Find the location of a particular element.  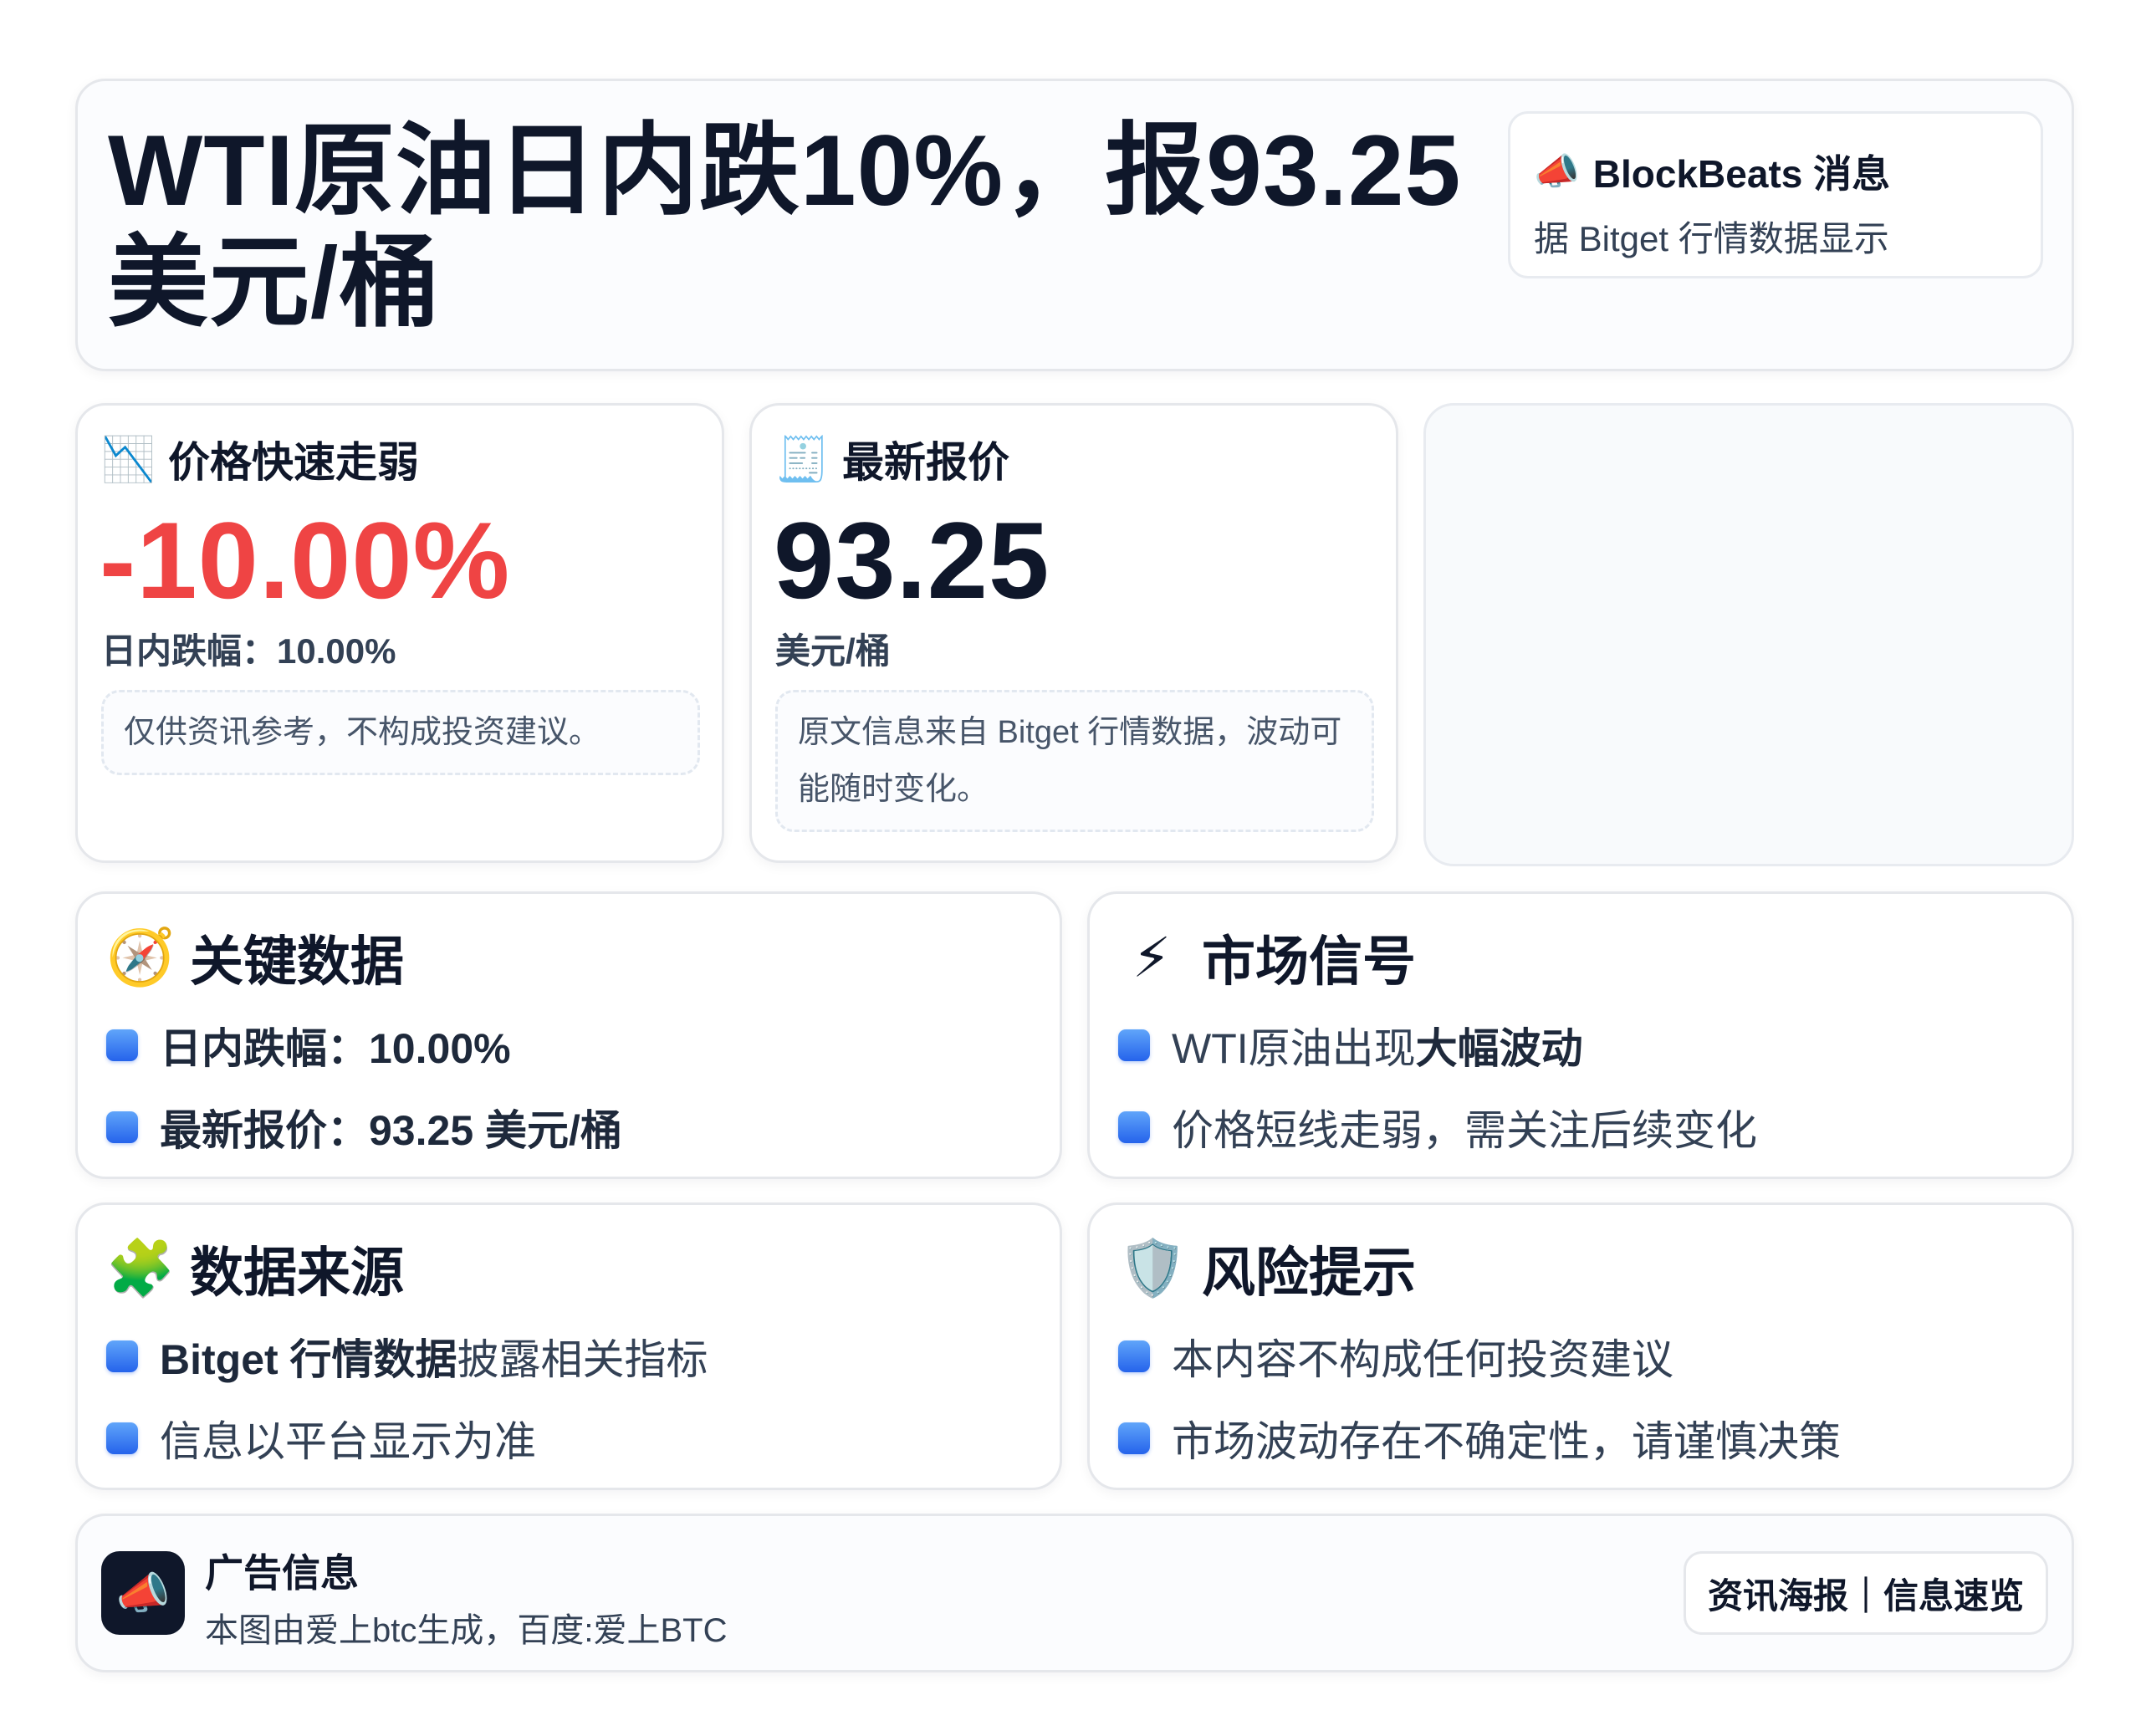

card-market-signal: ⚡ 市场信号 WTI原油出现 大幅波动 价格短线走弱，需关注后续变化 is located at coordinates (1580, 1035).